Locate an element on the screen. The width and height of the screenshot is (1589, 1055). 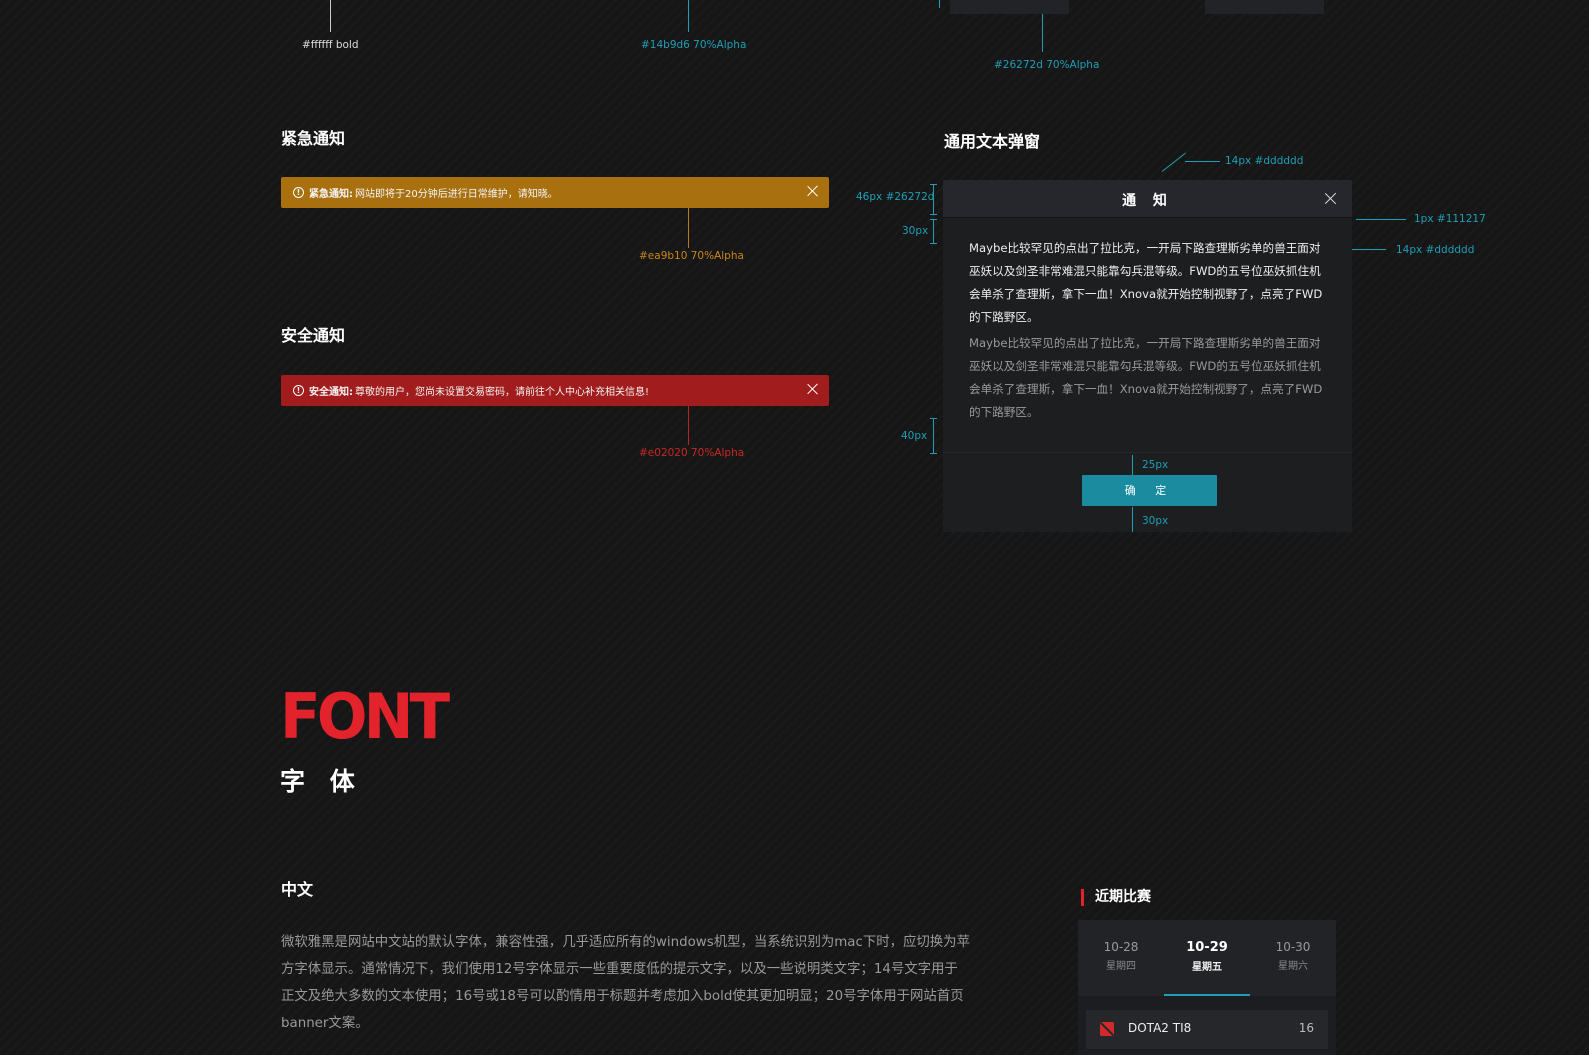
date-tabs: 10-28 星期四 10-29 星期五 10-30 星期六 is located at coordinates (1207, 958).